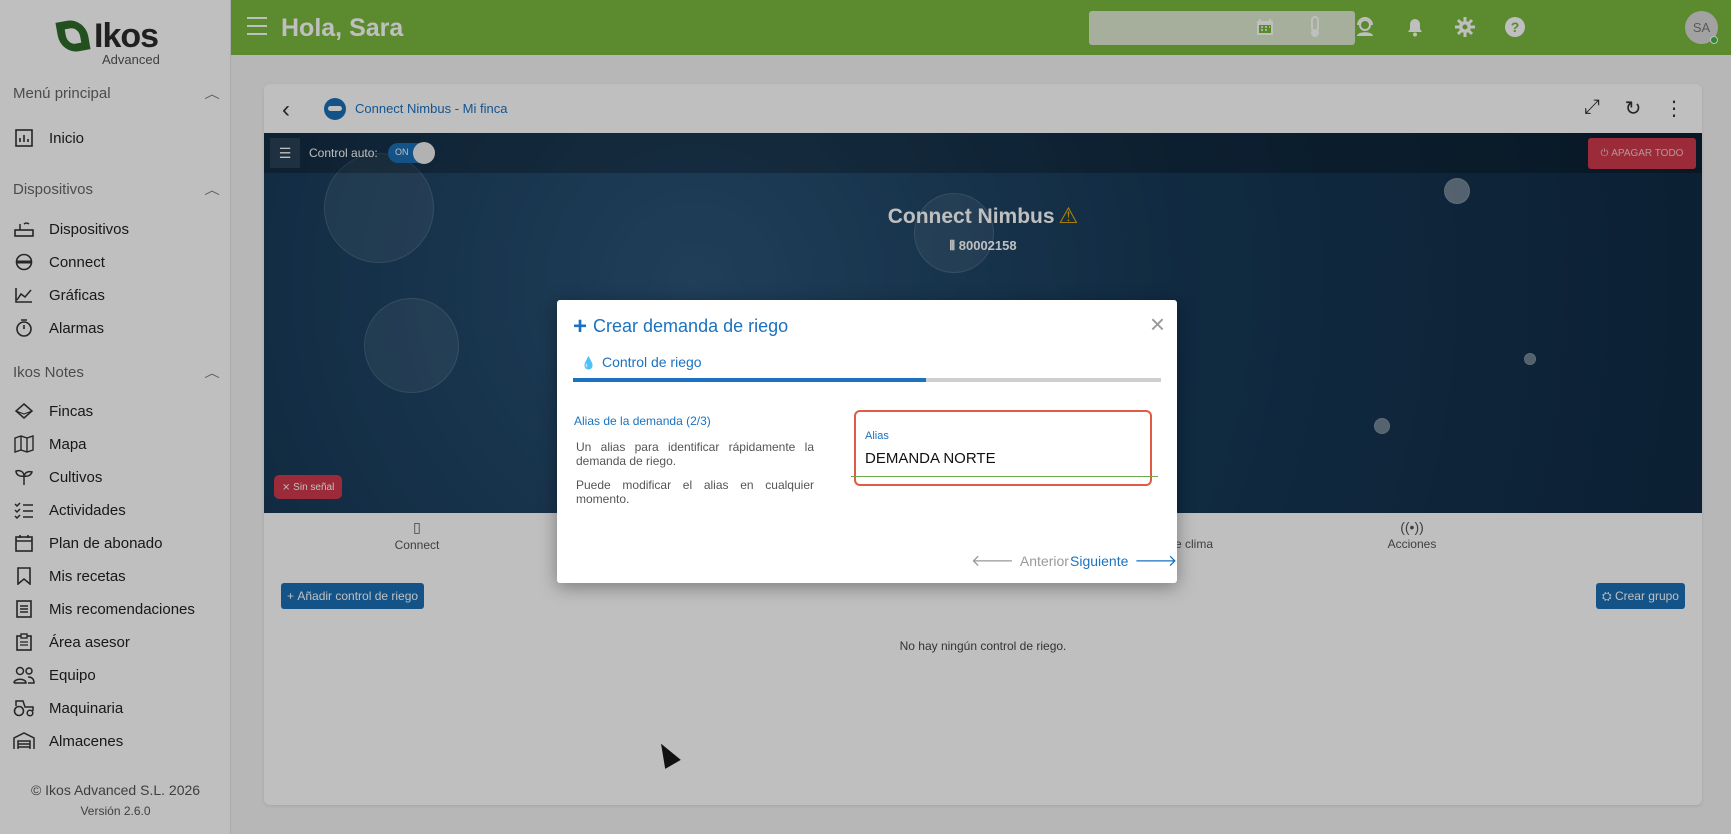 Image resolution: width=1731 pixels, height=834 pixels. I want to click on previous-label: Anterior, so click(1044, 560).